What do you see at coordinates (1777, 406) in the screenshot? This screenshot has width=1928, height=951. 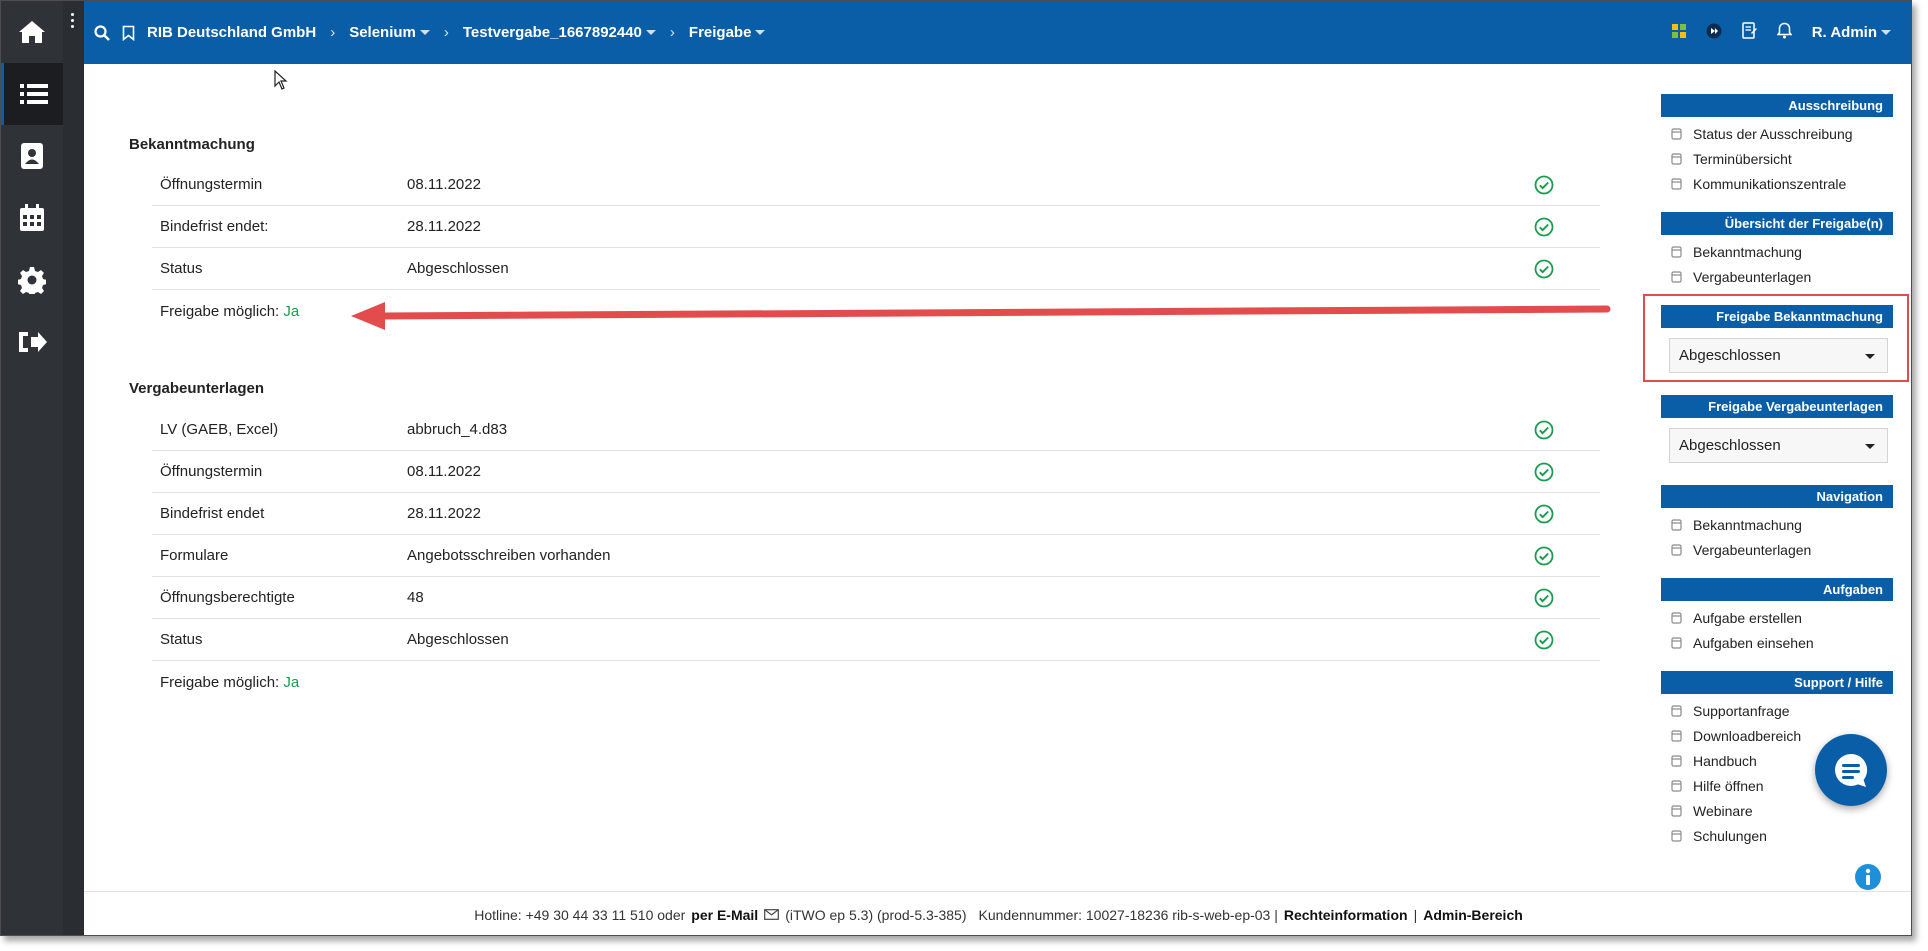 I see `panel-header-freigabe-vergabeunterlagen: Freigabe Vergabeunterlagen` at bounding box center [1777, 406].